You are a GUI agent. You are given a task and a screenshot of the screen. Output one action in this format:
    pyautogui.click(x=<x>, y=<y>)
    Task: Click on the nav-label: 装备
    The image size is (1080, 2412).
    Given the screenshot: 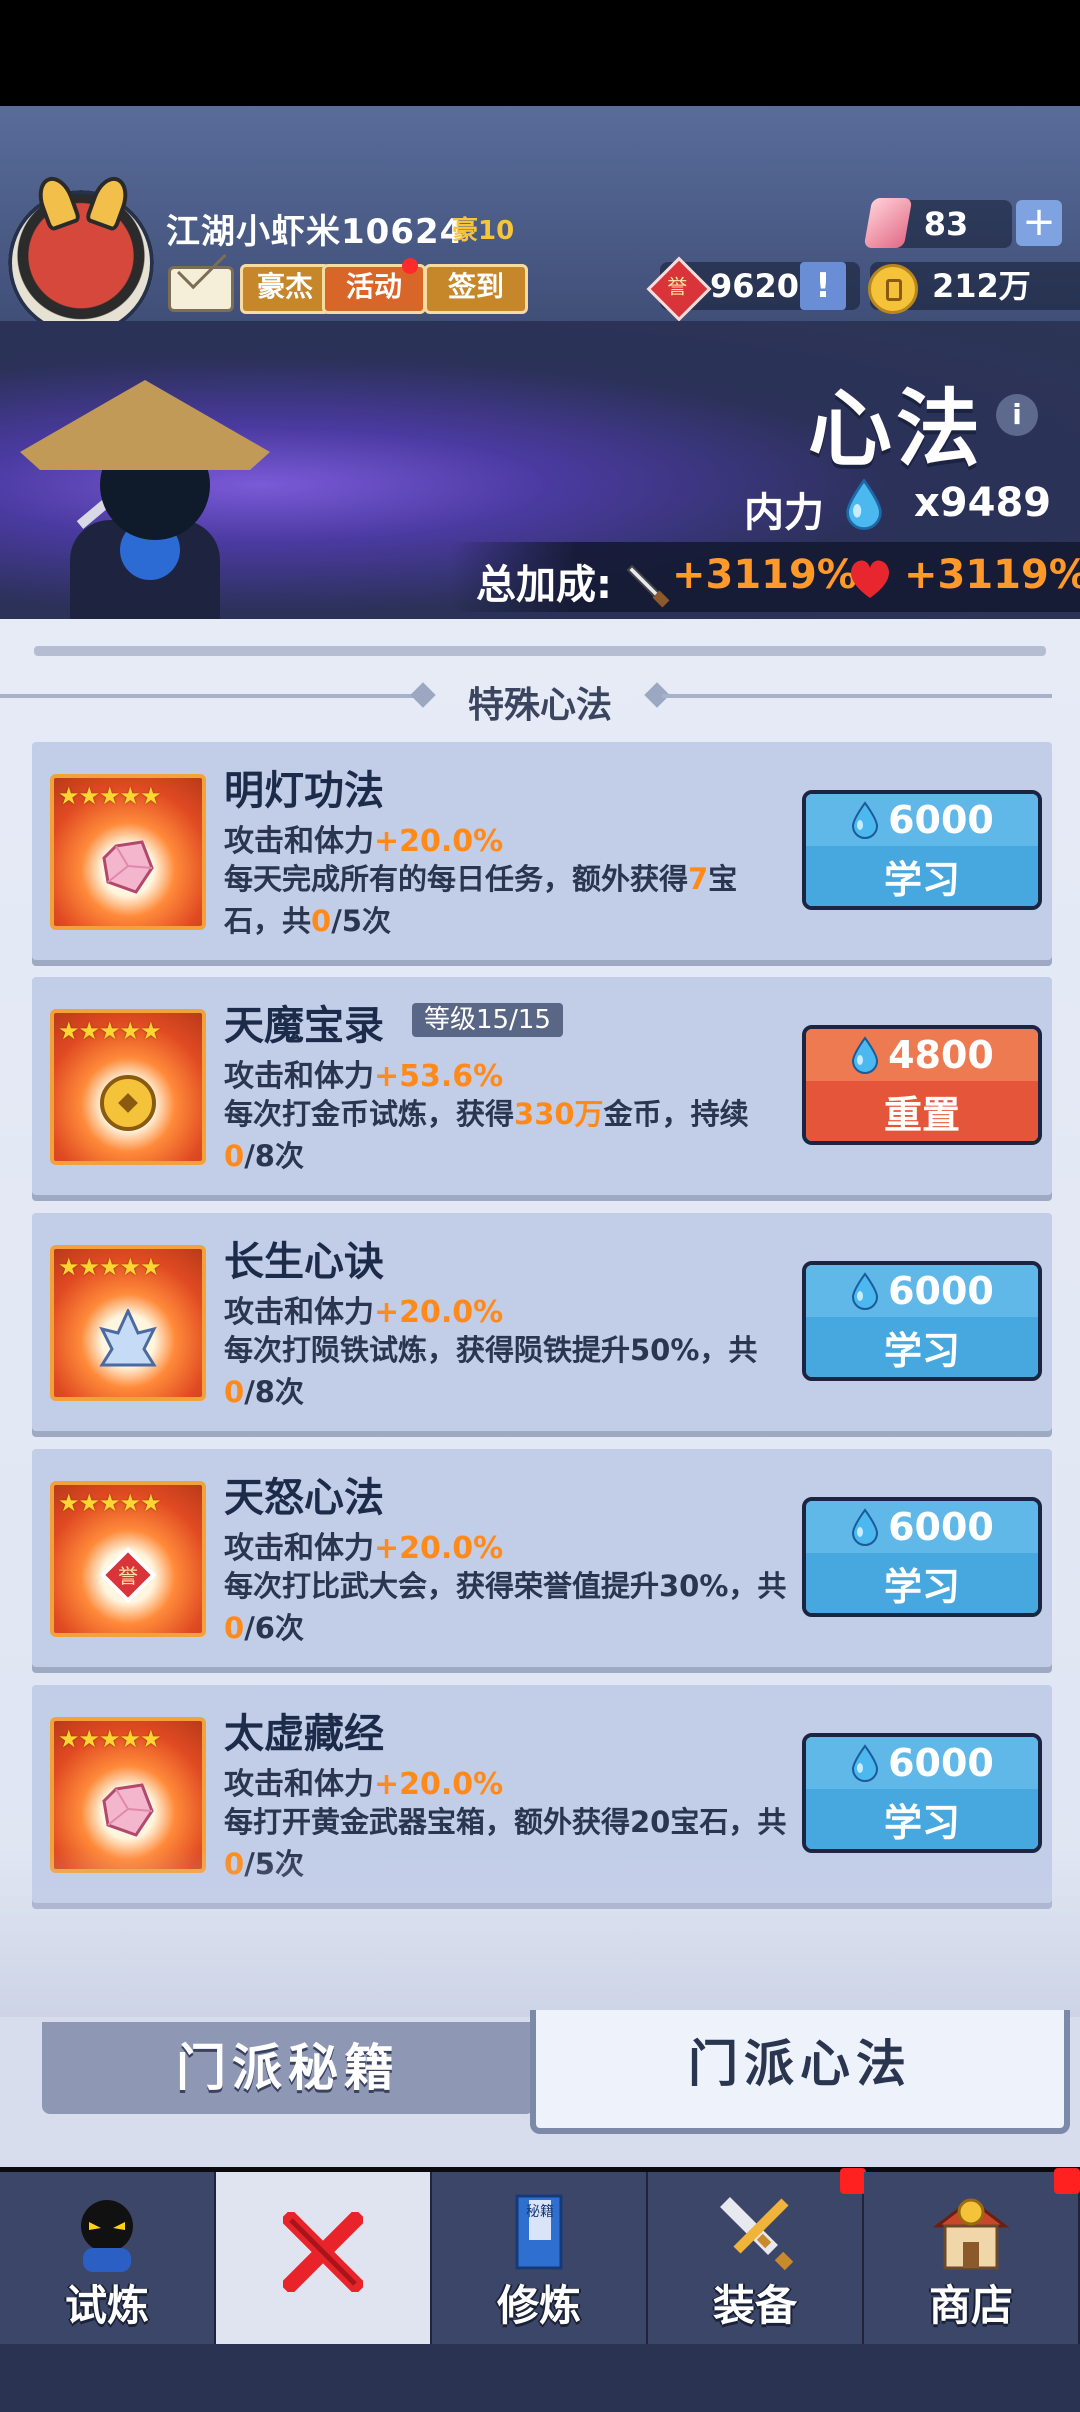 What is the action you would take?
    pyautogui.click(x=754, y=2305)
    